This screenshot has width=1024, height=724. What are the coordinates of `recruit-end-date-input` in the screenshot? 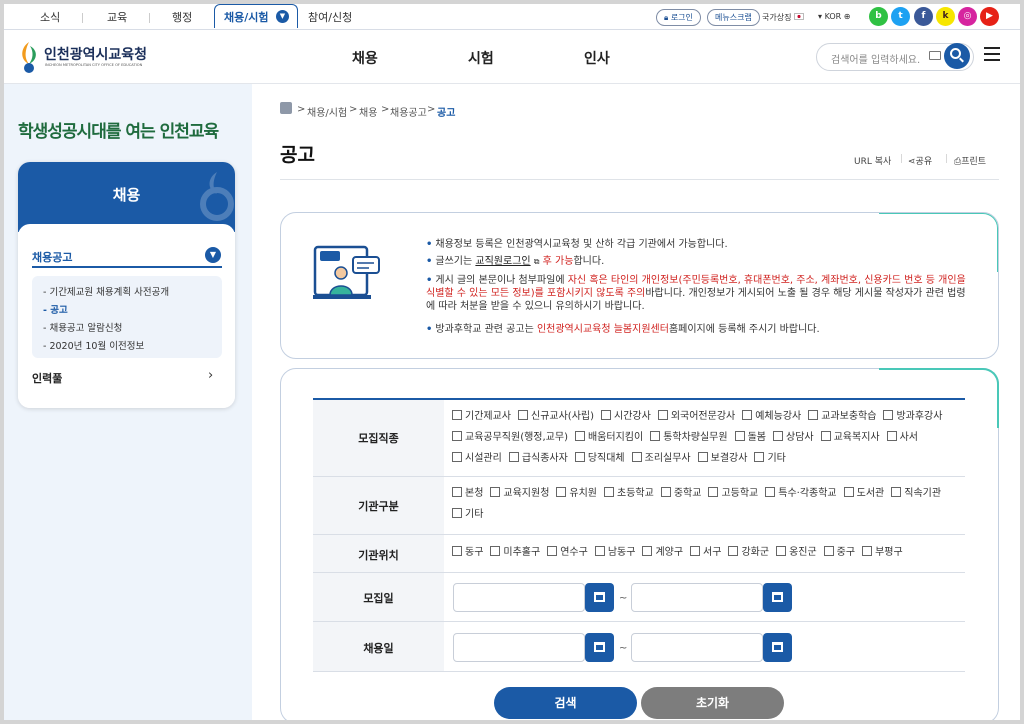 It's located at (697, 597).